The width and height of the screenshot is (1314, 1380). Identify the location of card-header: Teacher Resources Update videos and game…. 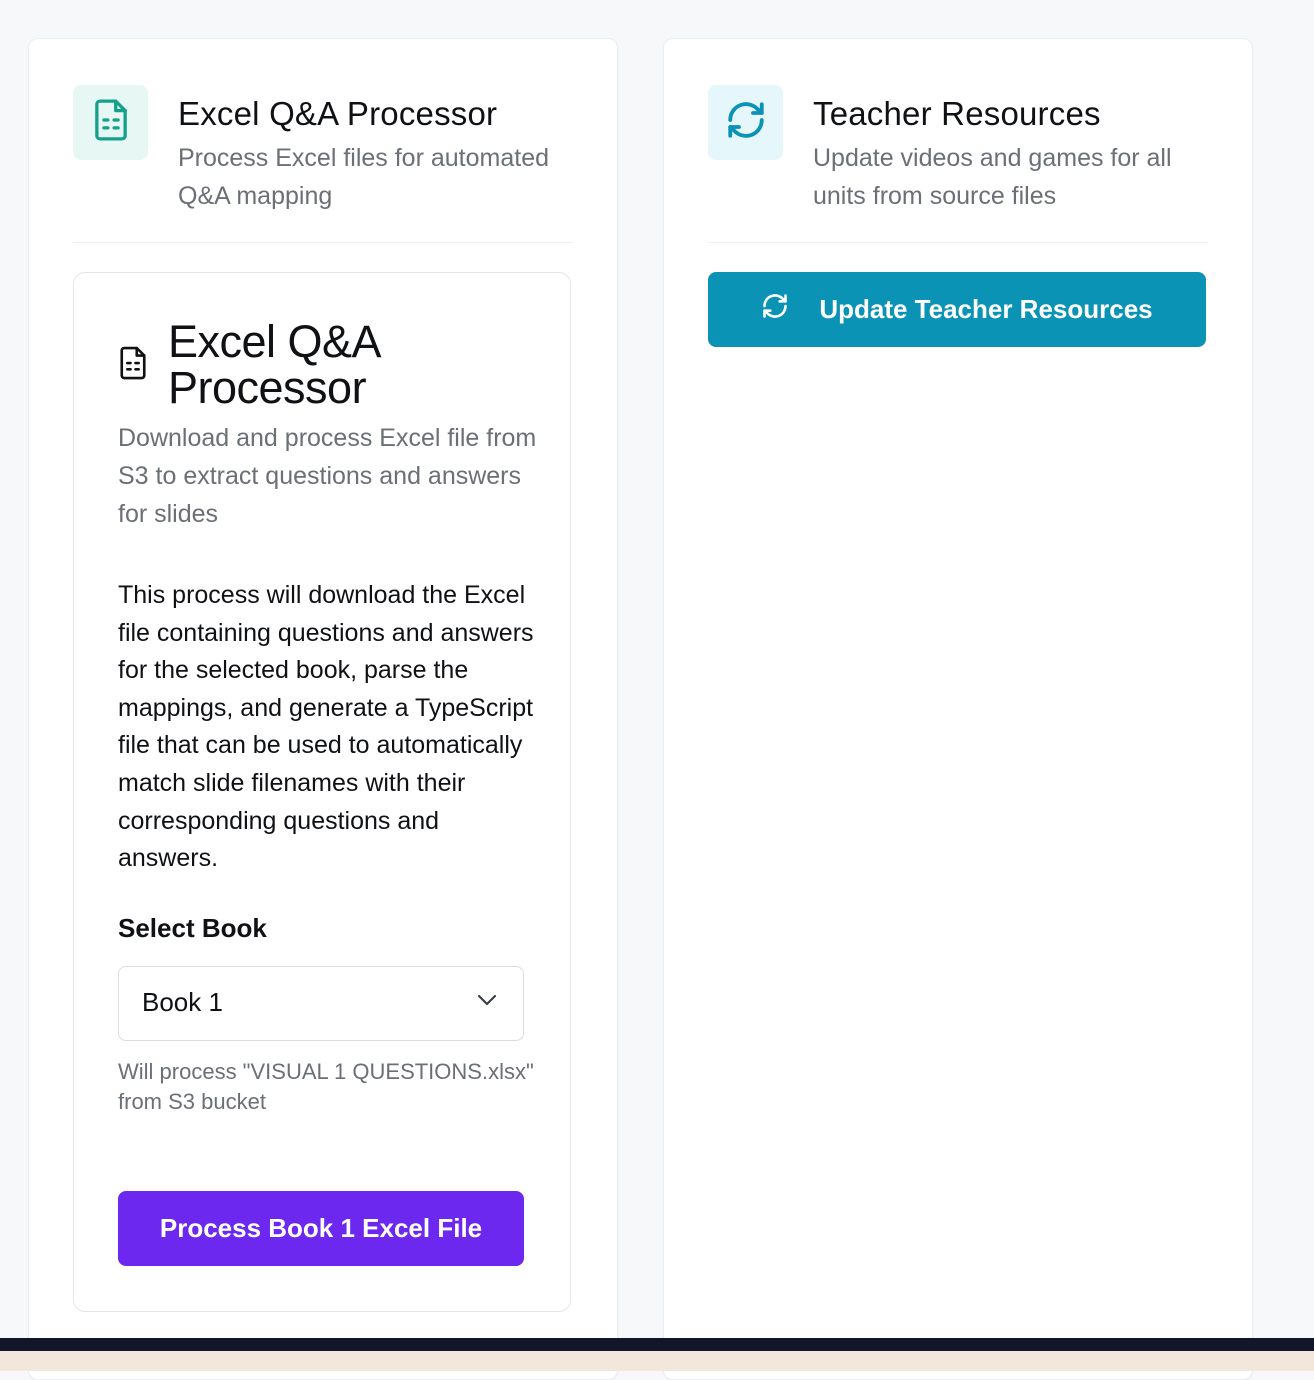
(958, 164).